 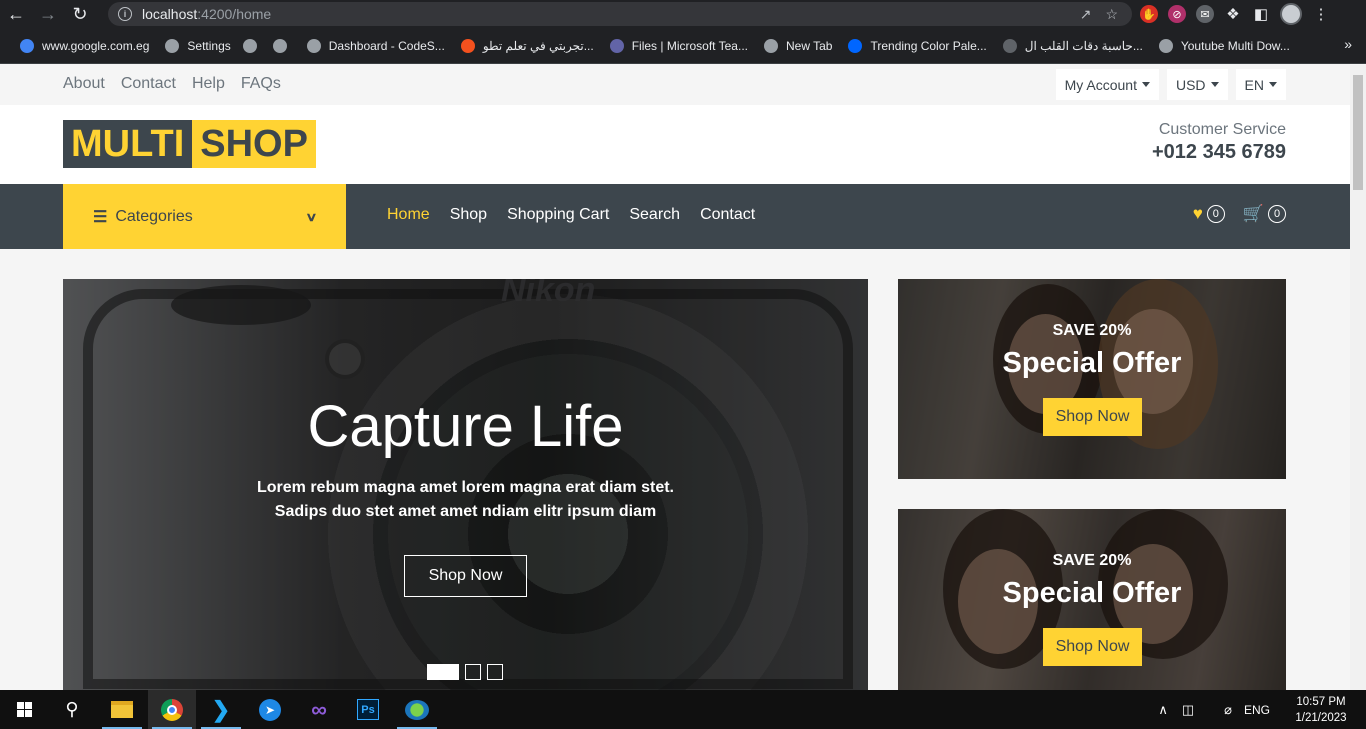 What do you see at coordinates (1358, 132) in the screenshot?
I see `scrollbar-thumb` at bounding box center [1358, 132].